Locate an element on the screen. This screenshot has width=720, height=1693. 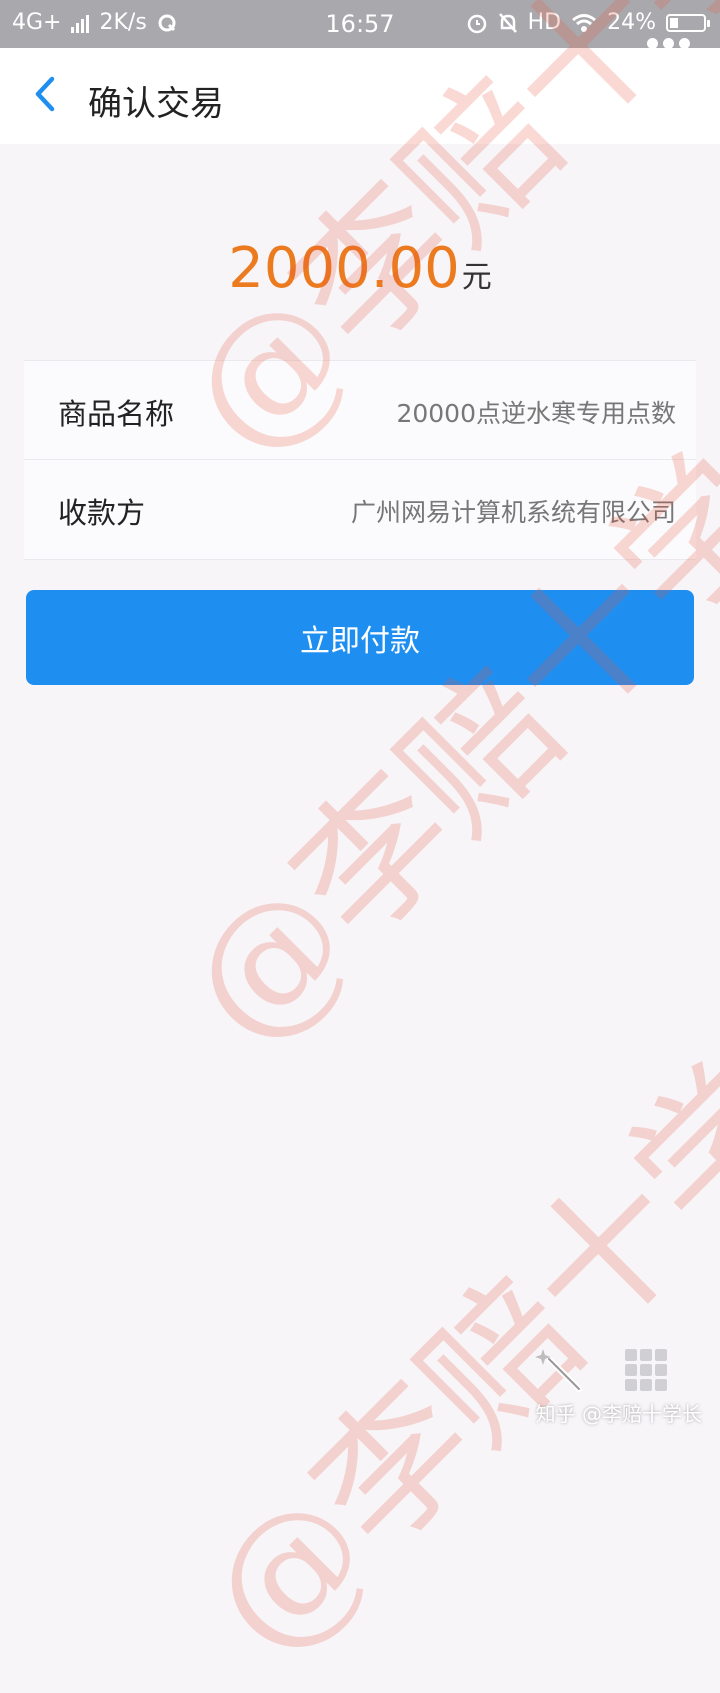
amount-display: 2000.00元 is located at coordinates (360, 268).